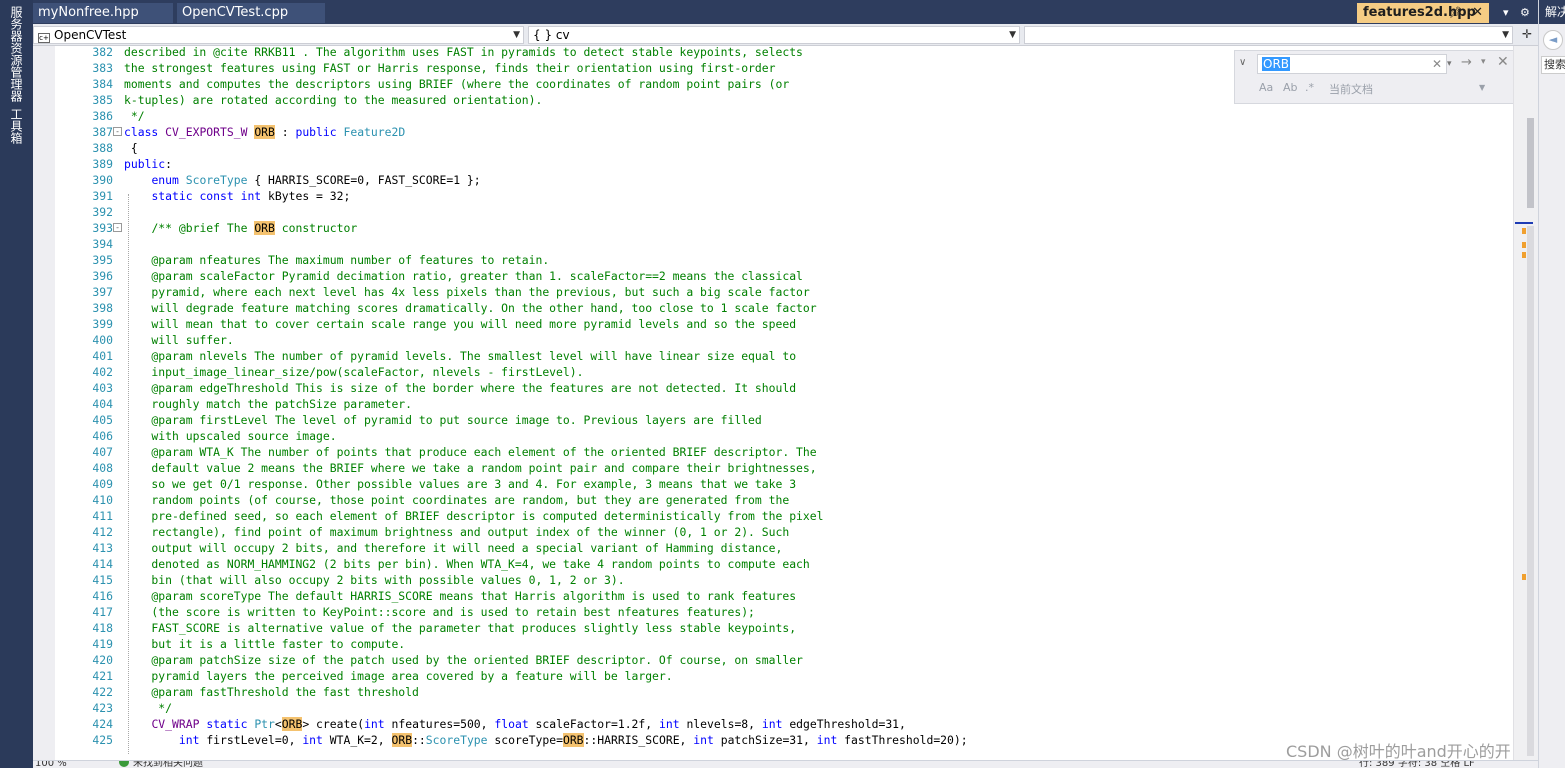 The width and height of the screenshot is (1565, 768). I want to click on code-token: class, so click(145, 132).